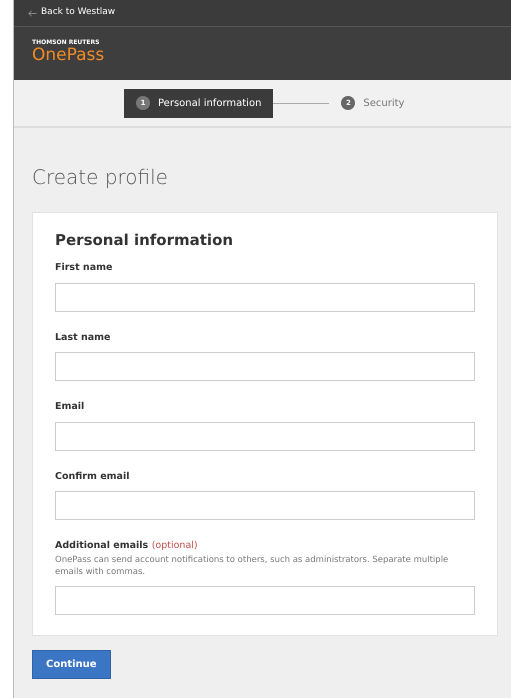  I want to click on field-label: Last name, so click(82, 337).